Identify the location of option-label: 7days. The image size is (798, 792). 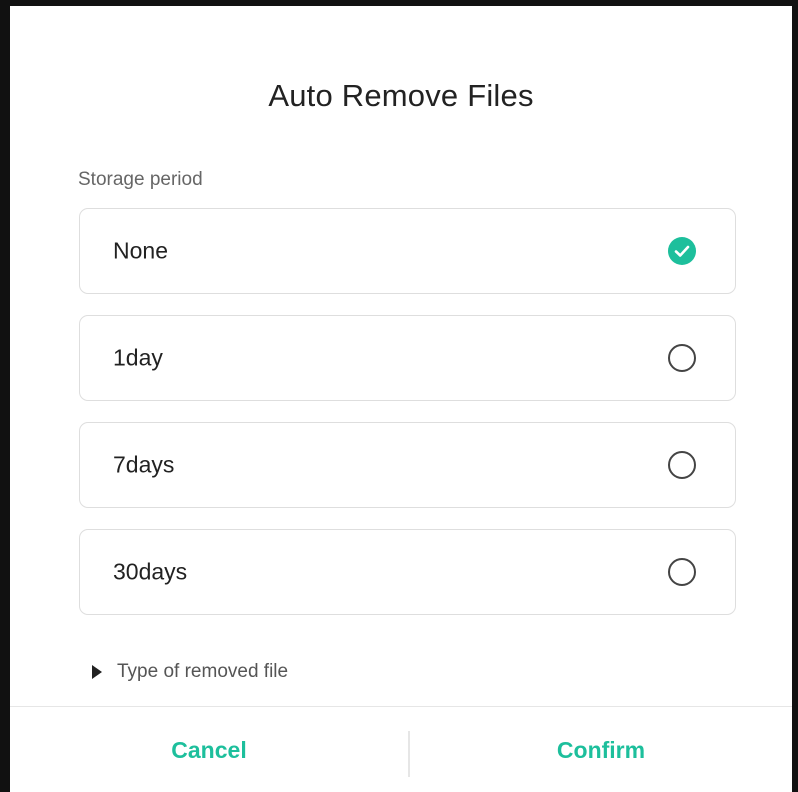
(144, 464).